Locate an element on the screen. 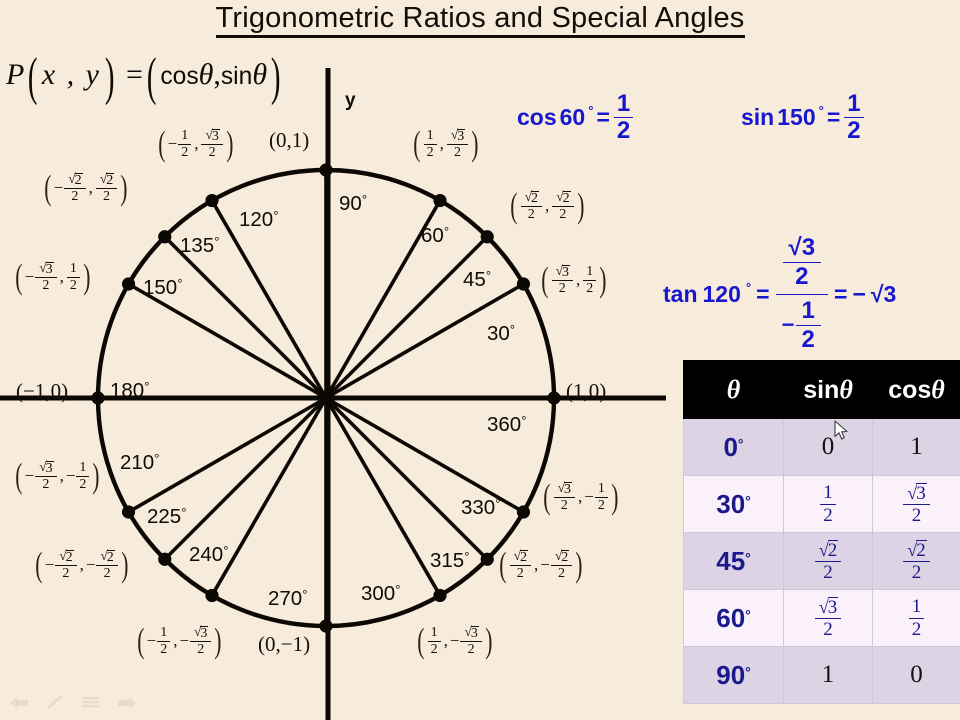 The height and width of the screenshot is (720, 960). angle-label-225: 225° is located at coordinates (167, 516).